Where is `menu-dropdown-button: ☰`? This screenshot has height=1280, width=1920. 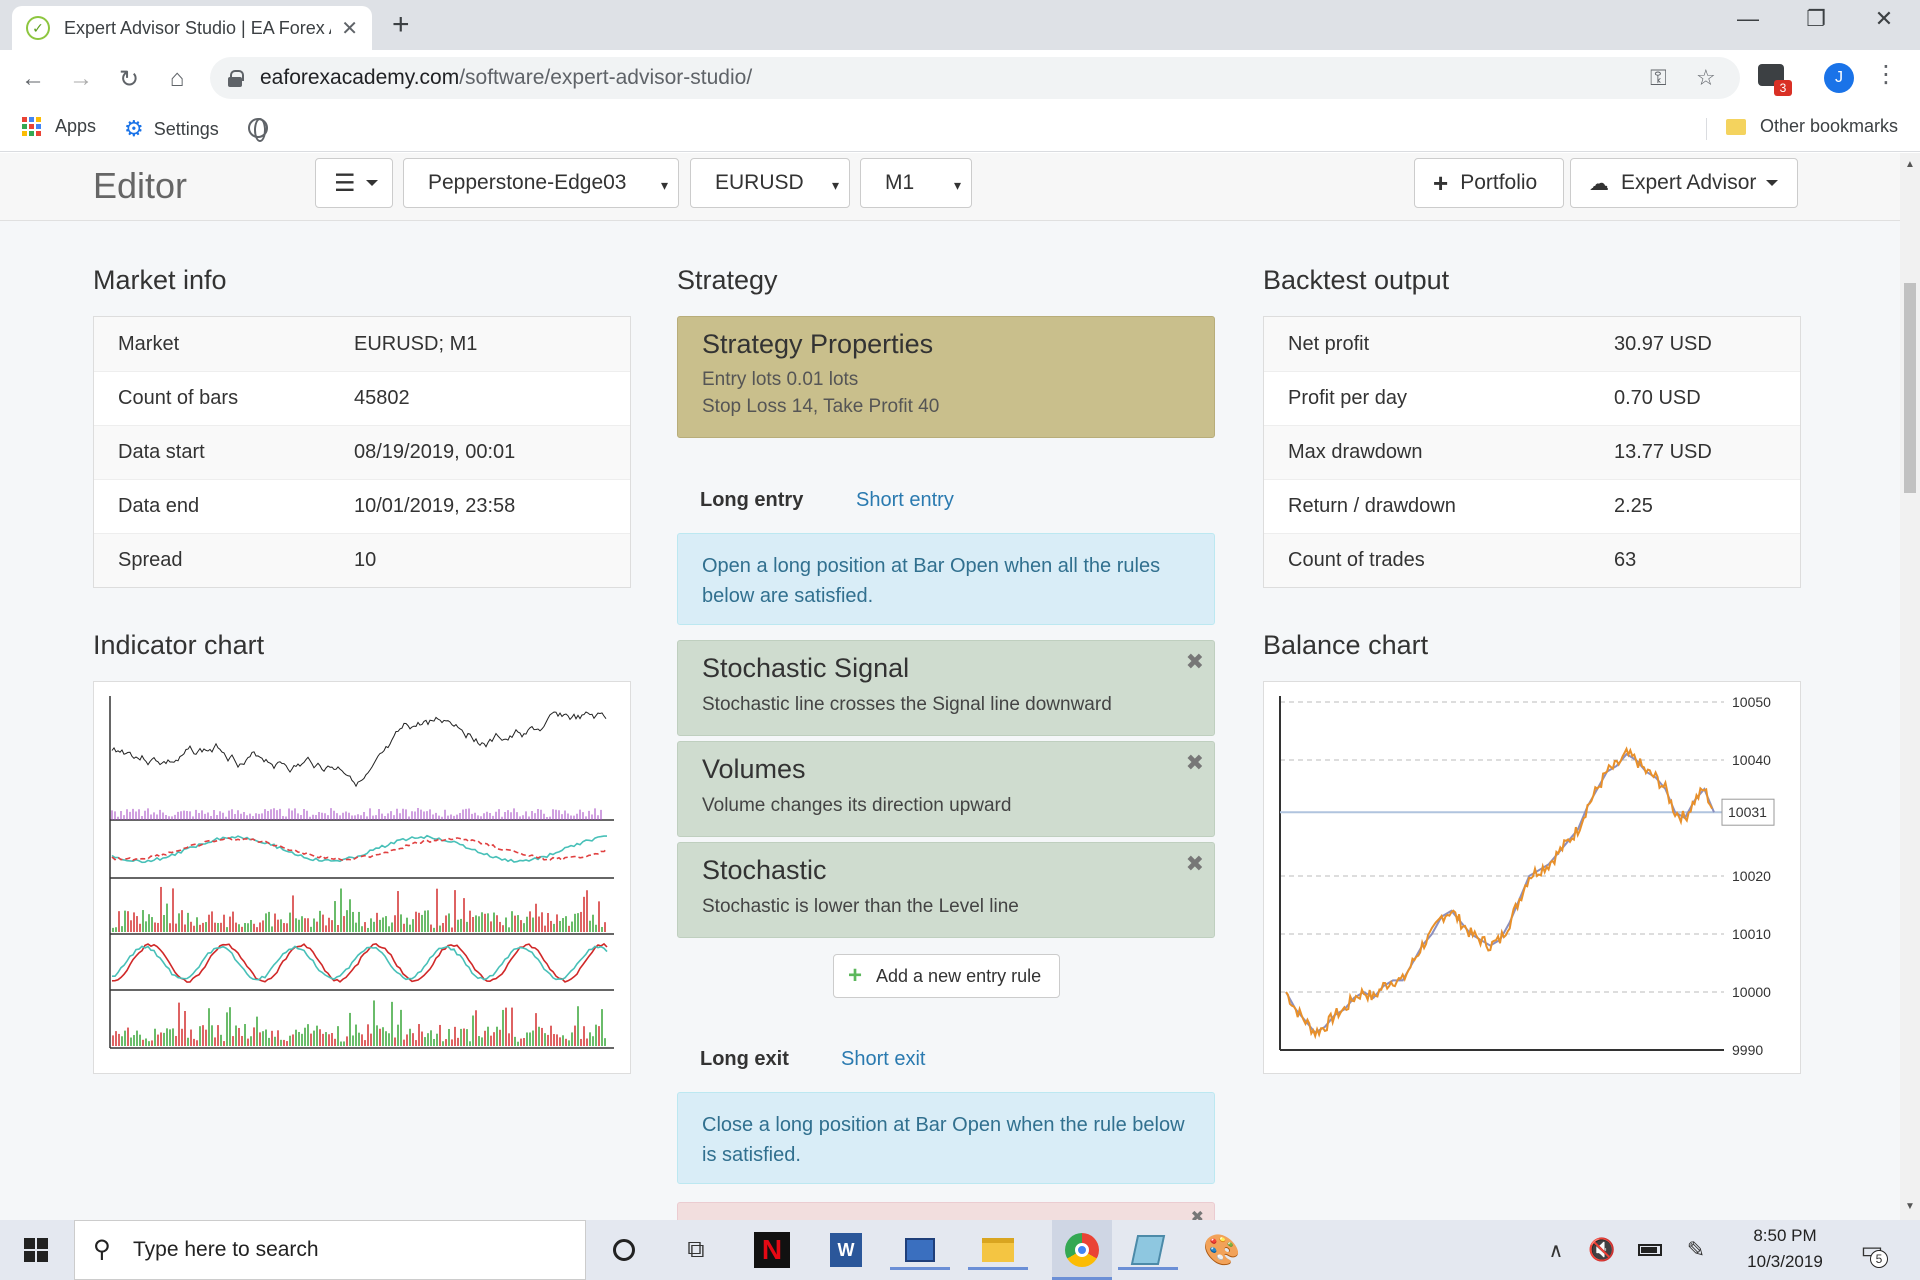
menu-dropdown-button: ☰ is located at coordinates (354, 183).